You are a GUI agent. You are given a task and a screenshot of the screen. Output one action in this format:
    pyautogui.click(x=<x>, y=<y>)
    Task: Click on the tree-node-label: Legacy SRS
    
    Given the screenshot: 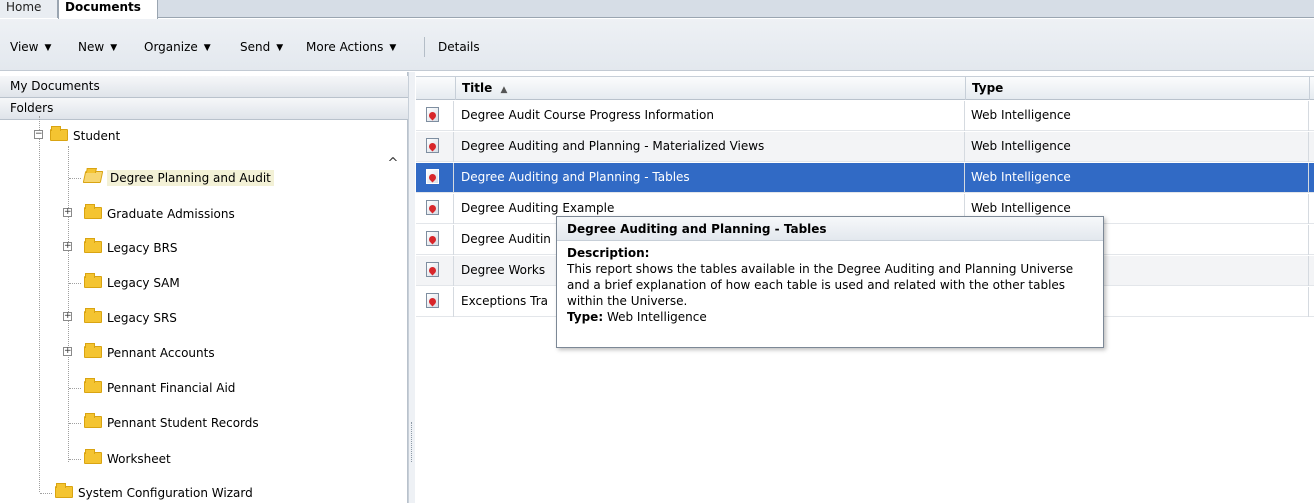 What is the action you would take?
    pyautogui.click(x=142, y=318)
    